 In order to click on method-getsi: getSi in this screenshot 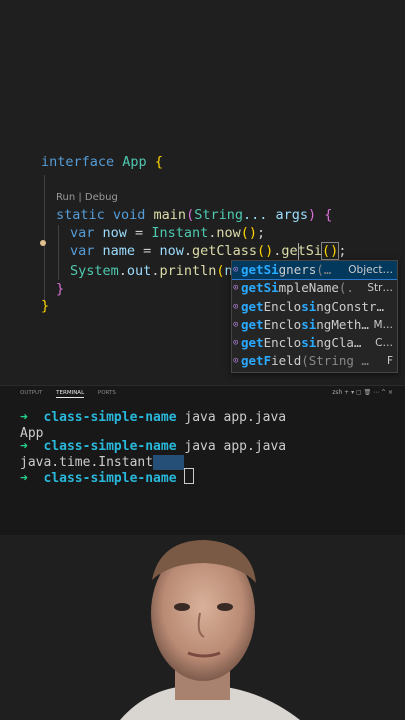, I will do `click(302, 251)`.